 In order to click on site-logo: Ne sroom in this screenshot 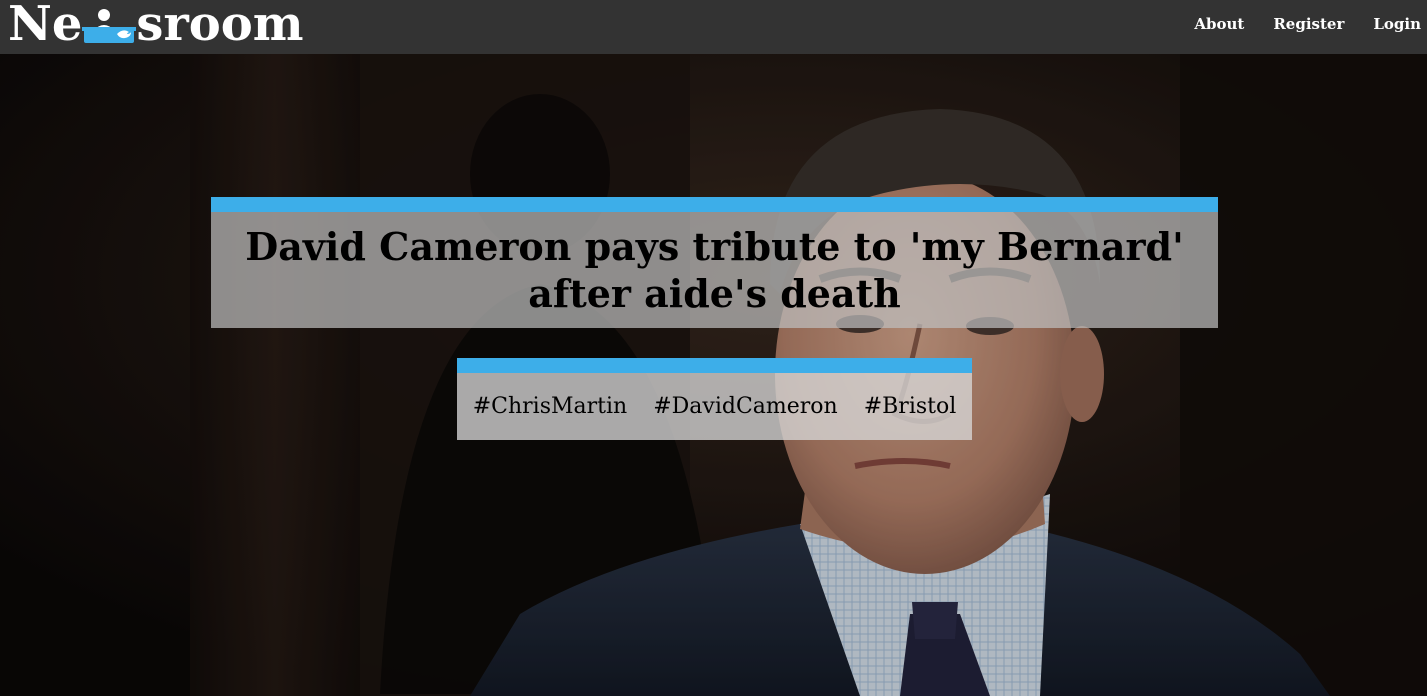, I will do `click(156, 27)`.